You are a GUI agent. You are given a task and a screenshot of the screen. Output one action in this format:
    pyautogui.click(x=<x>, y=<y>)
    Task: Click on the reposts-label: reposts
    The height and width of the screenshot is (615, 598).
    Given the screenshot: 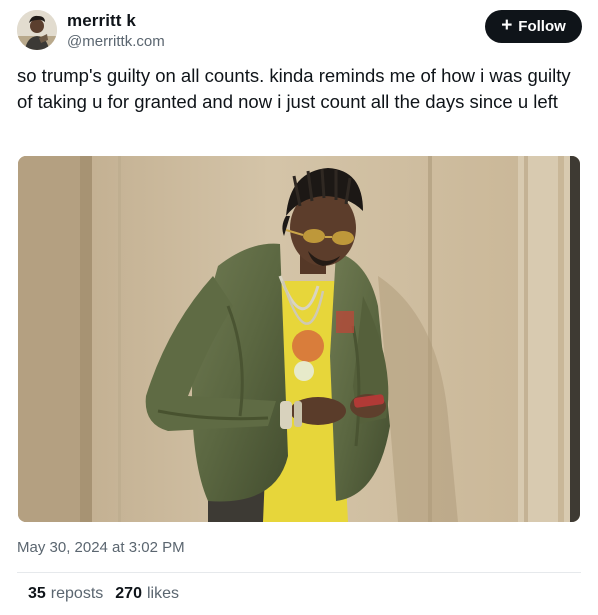 What is the action you would take?
    pyautogui.click(x=77, y=593)
    